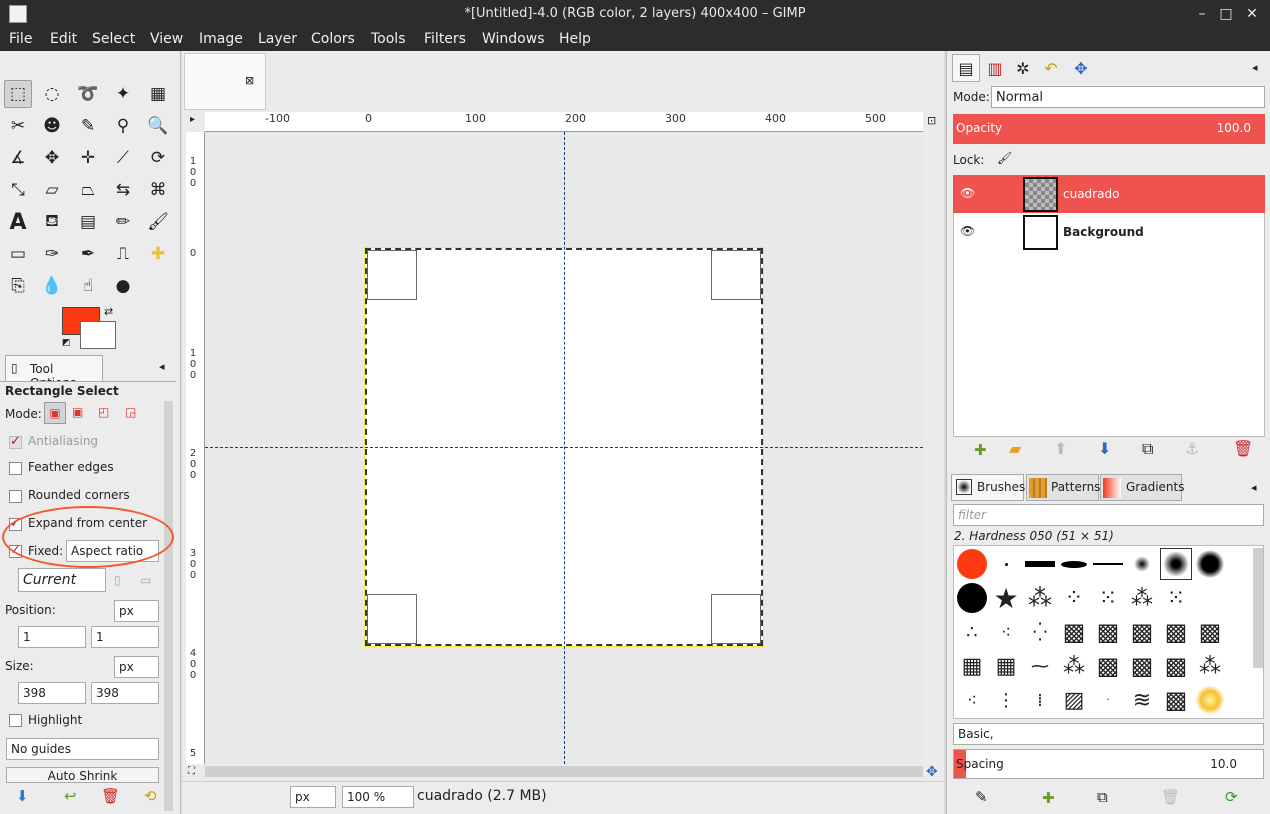 This screenshot has height=814, width=1270. I want to click on highlight-checkbox, so click(15, 720).